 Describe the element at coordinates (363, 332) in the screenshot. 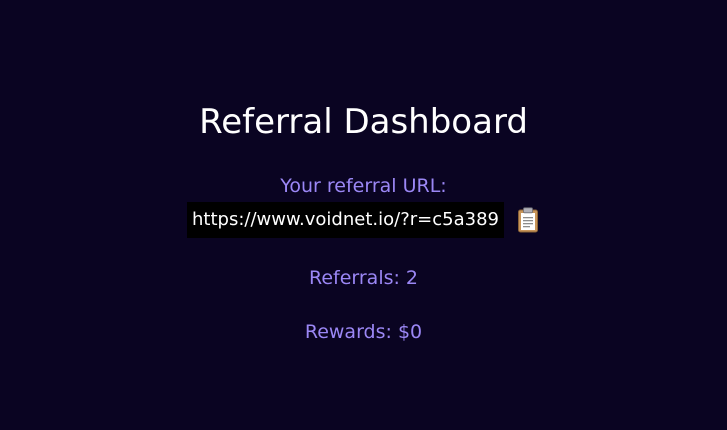

I see `rewards-amount: Rewards: $0` at that location.